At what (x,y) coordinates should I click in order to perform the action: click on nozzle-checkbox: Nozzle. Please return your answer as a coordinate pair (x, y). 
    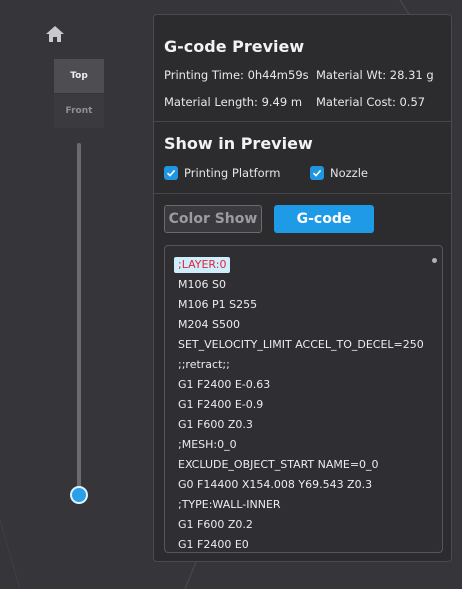
    Looking at the image, I should click on (339, 173).